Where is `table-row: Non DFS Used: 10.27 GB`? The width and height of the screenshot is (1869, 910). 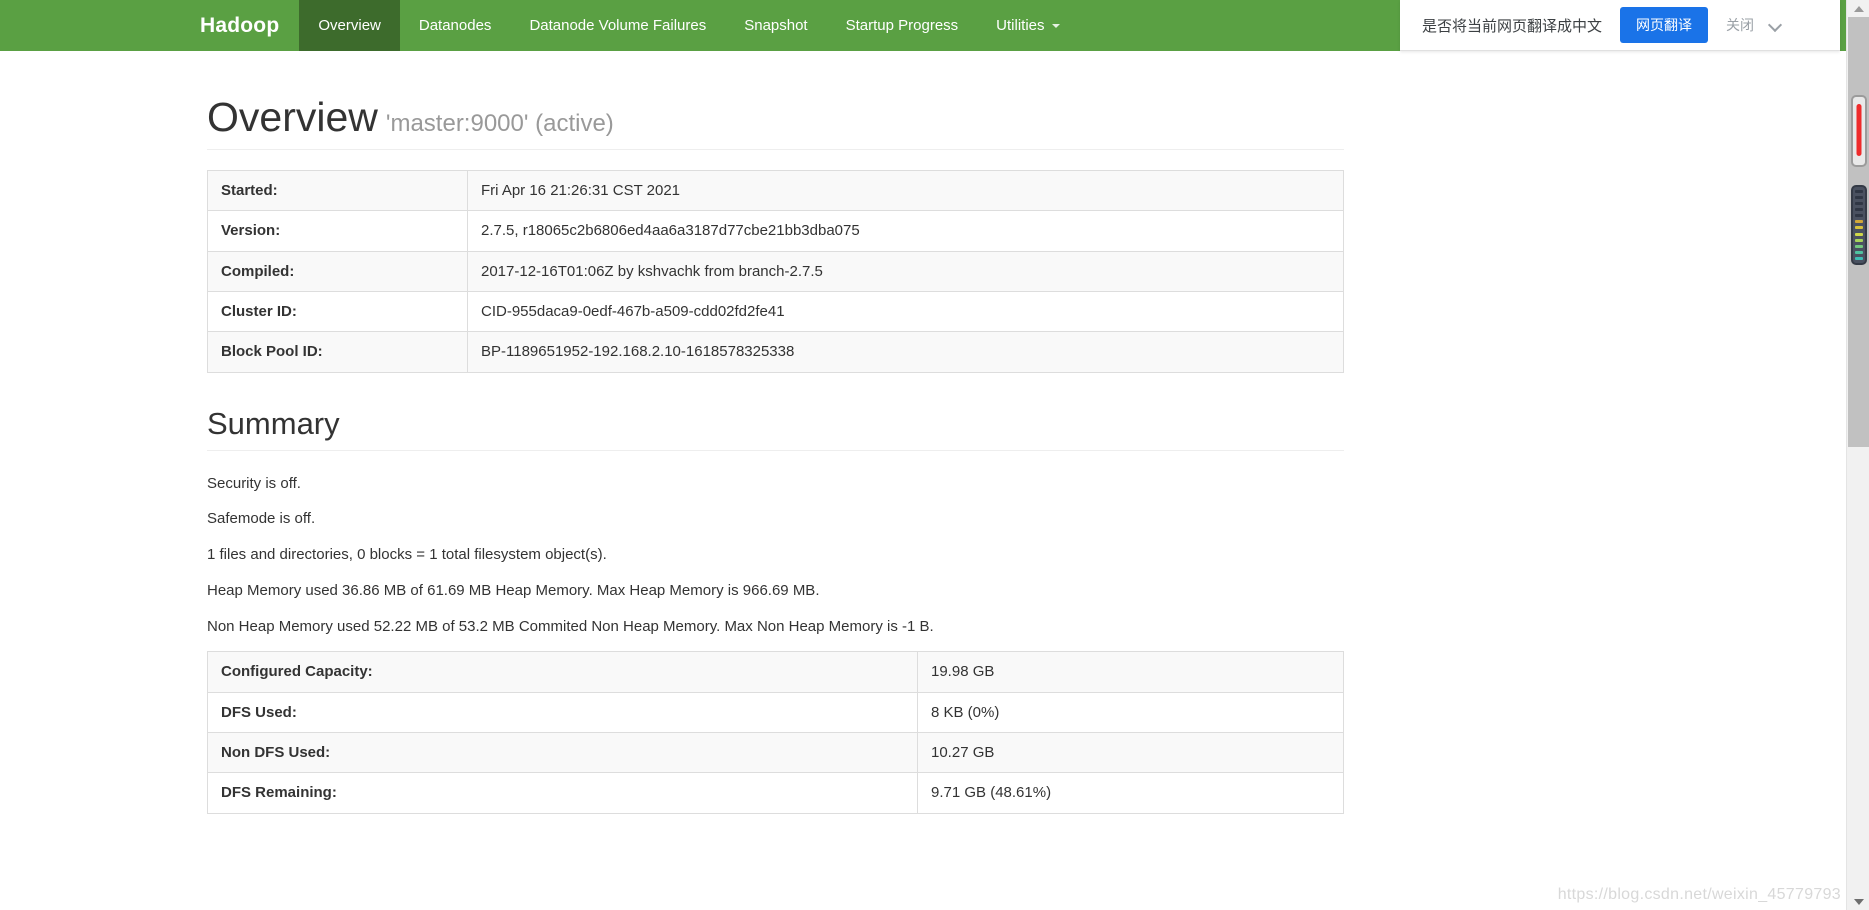 table-row: Non DFS Used: 10.27 GB is located at coordinates (775, 753).